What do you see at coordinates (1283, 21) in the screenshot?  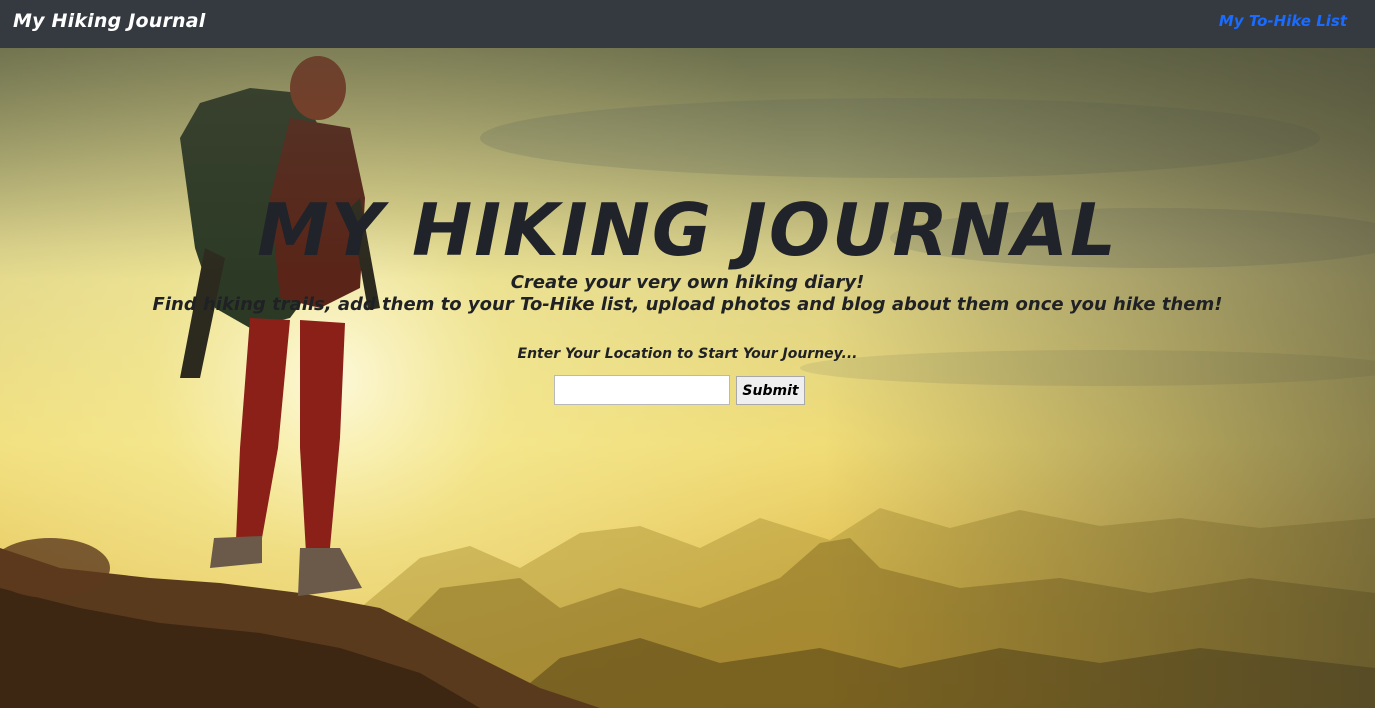 I see `to-hike-list-link: My To-Hike List` at bounding box center [1283, 21].